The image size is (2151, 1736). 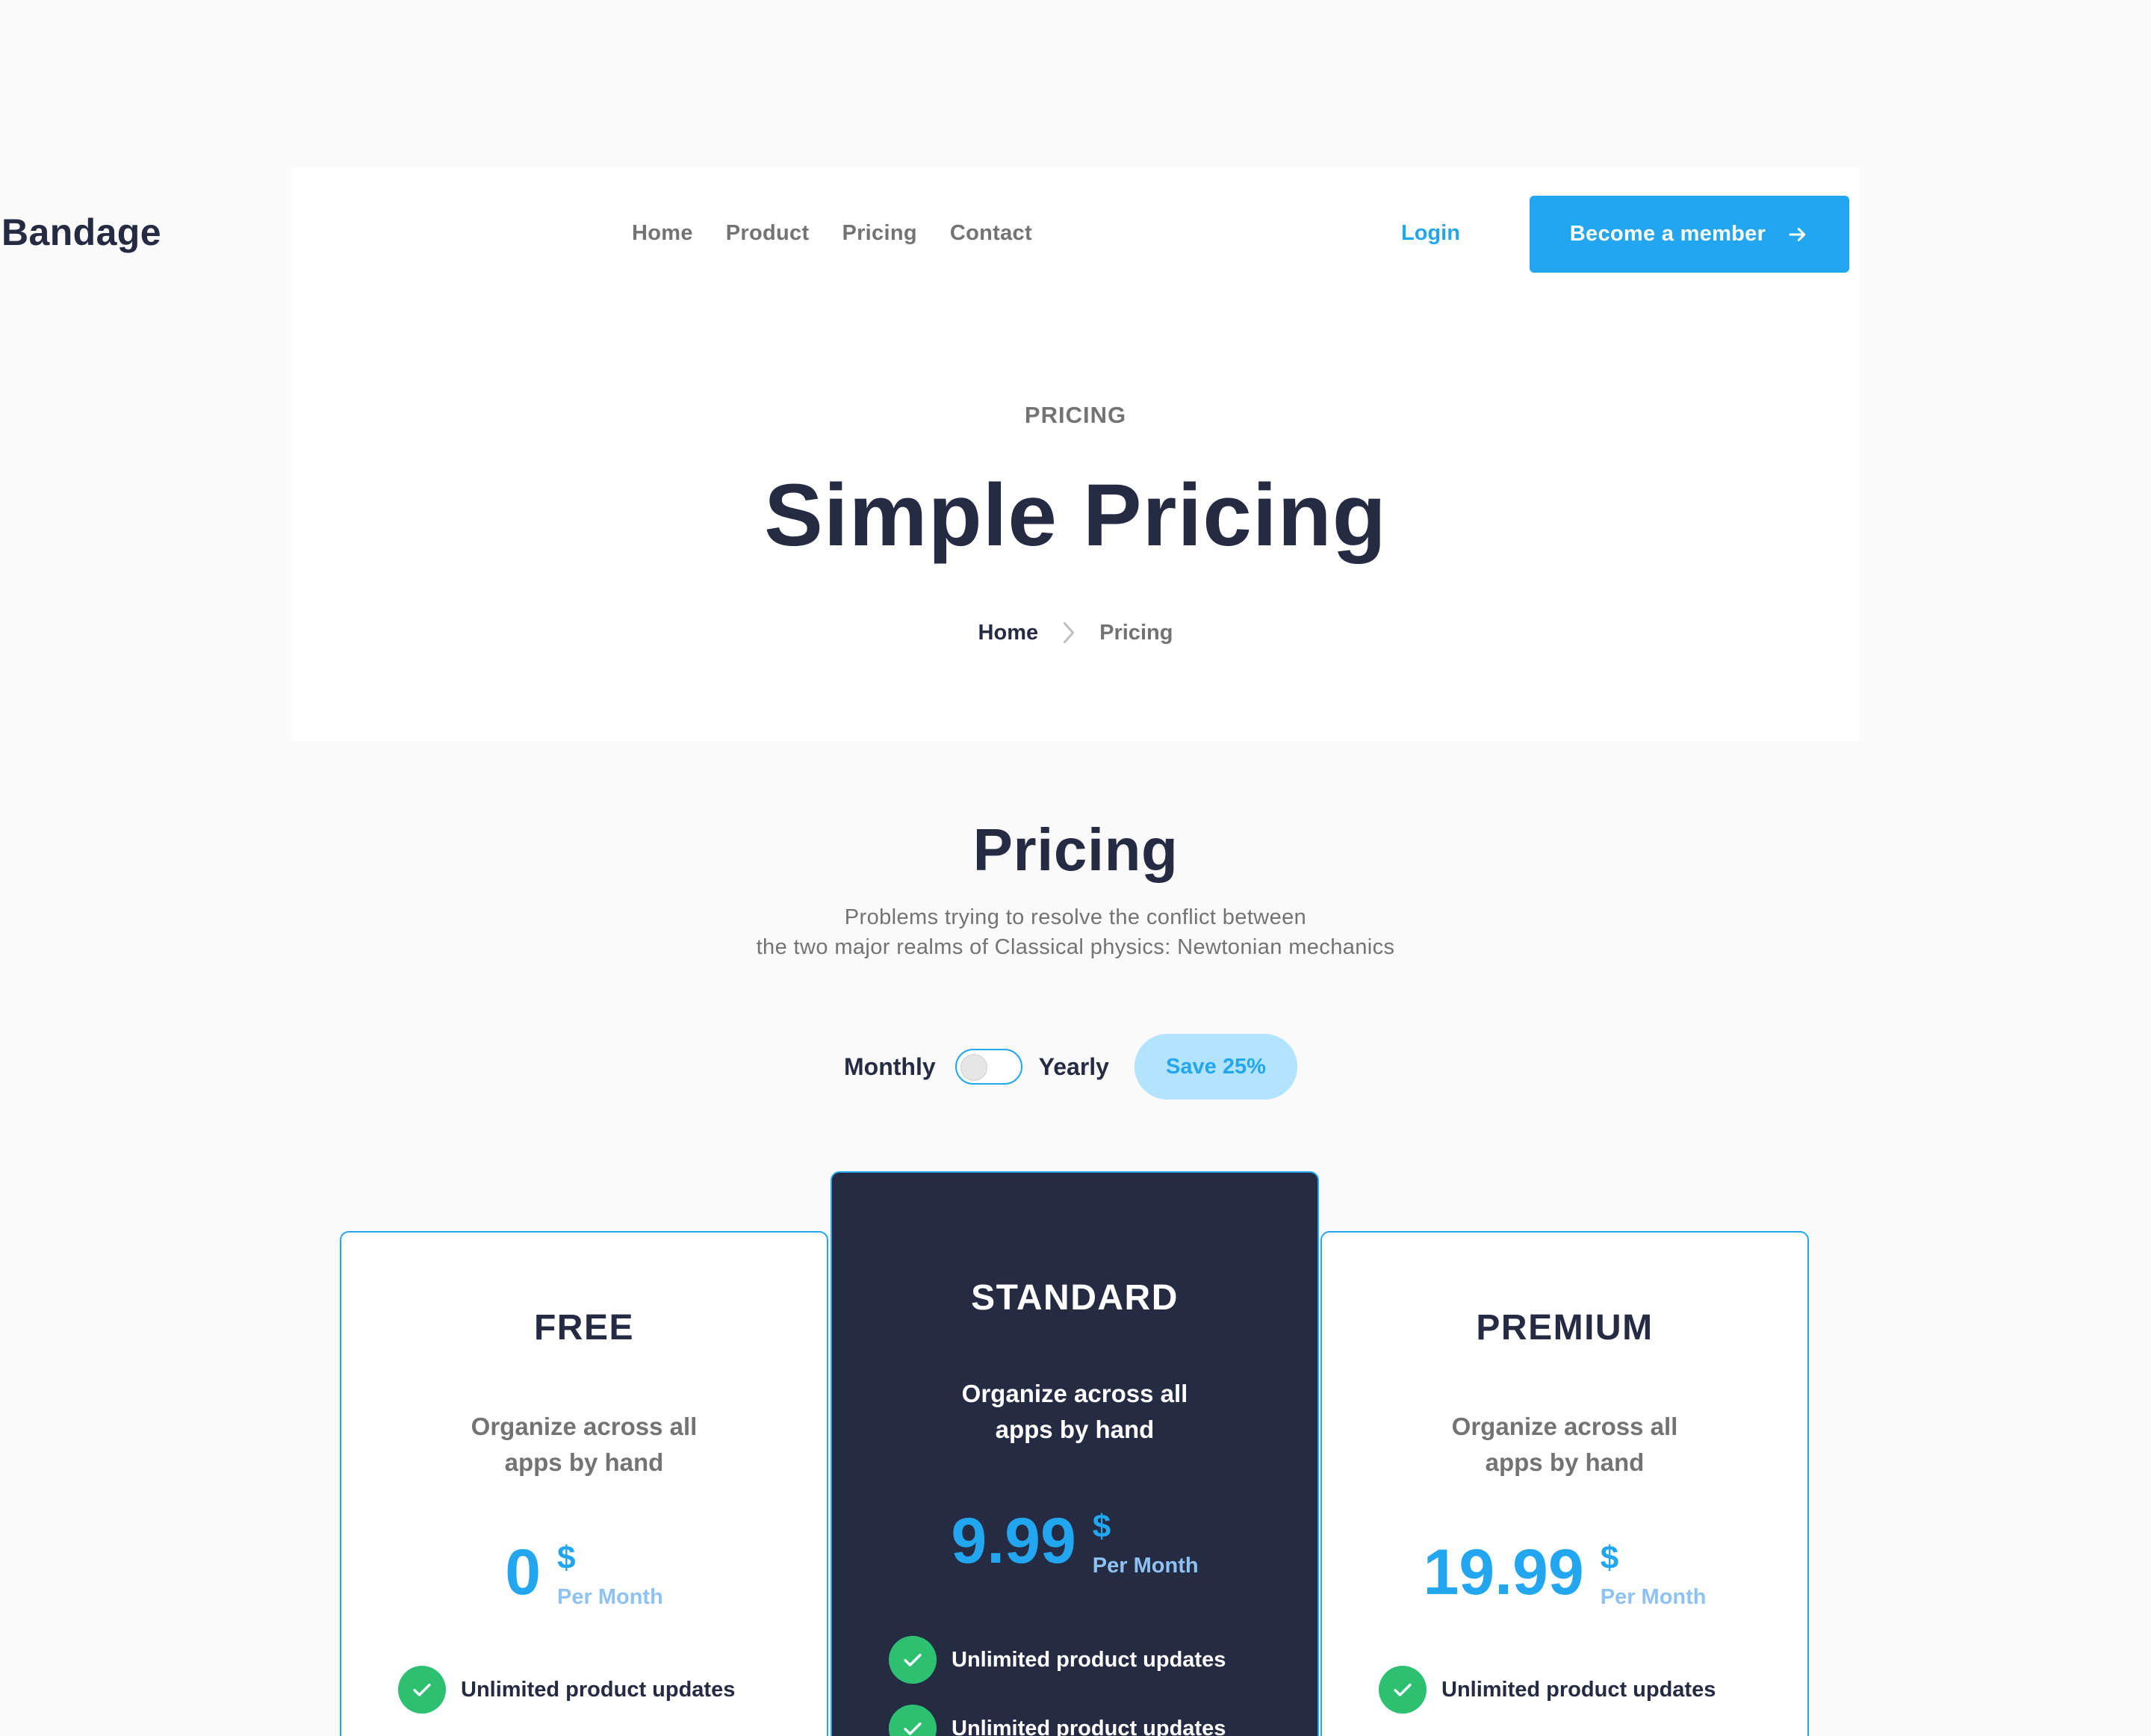 What do you see at coordinates (973, 1067) in the screenshot?
I see `toggle-knob` at bounding box center [973, 1067].